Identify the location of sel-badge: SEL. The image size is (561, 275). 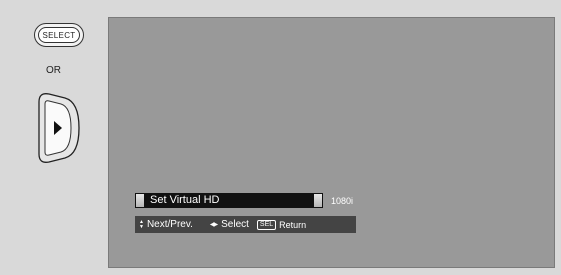
(266, 224).